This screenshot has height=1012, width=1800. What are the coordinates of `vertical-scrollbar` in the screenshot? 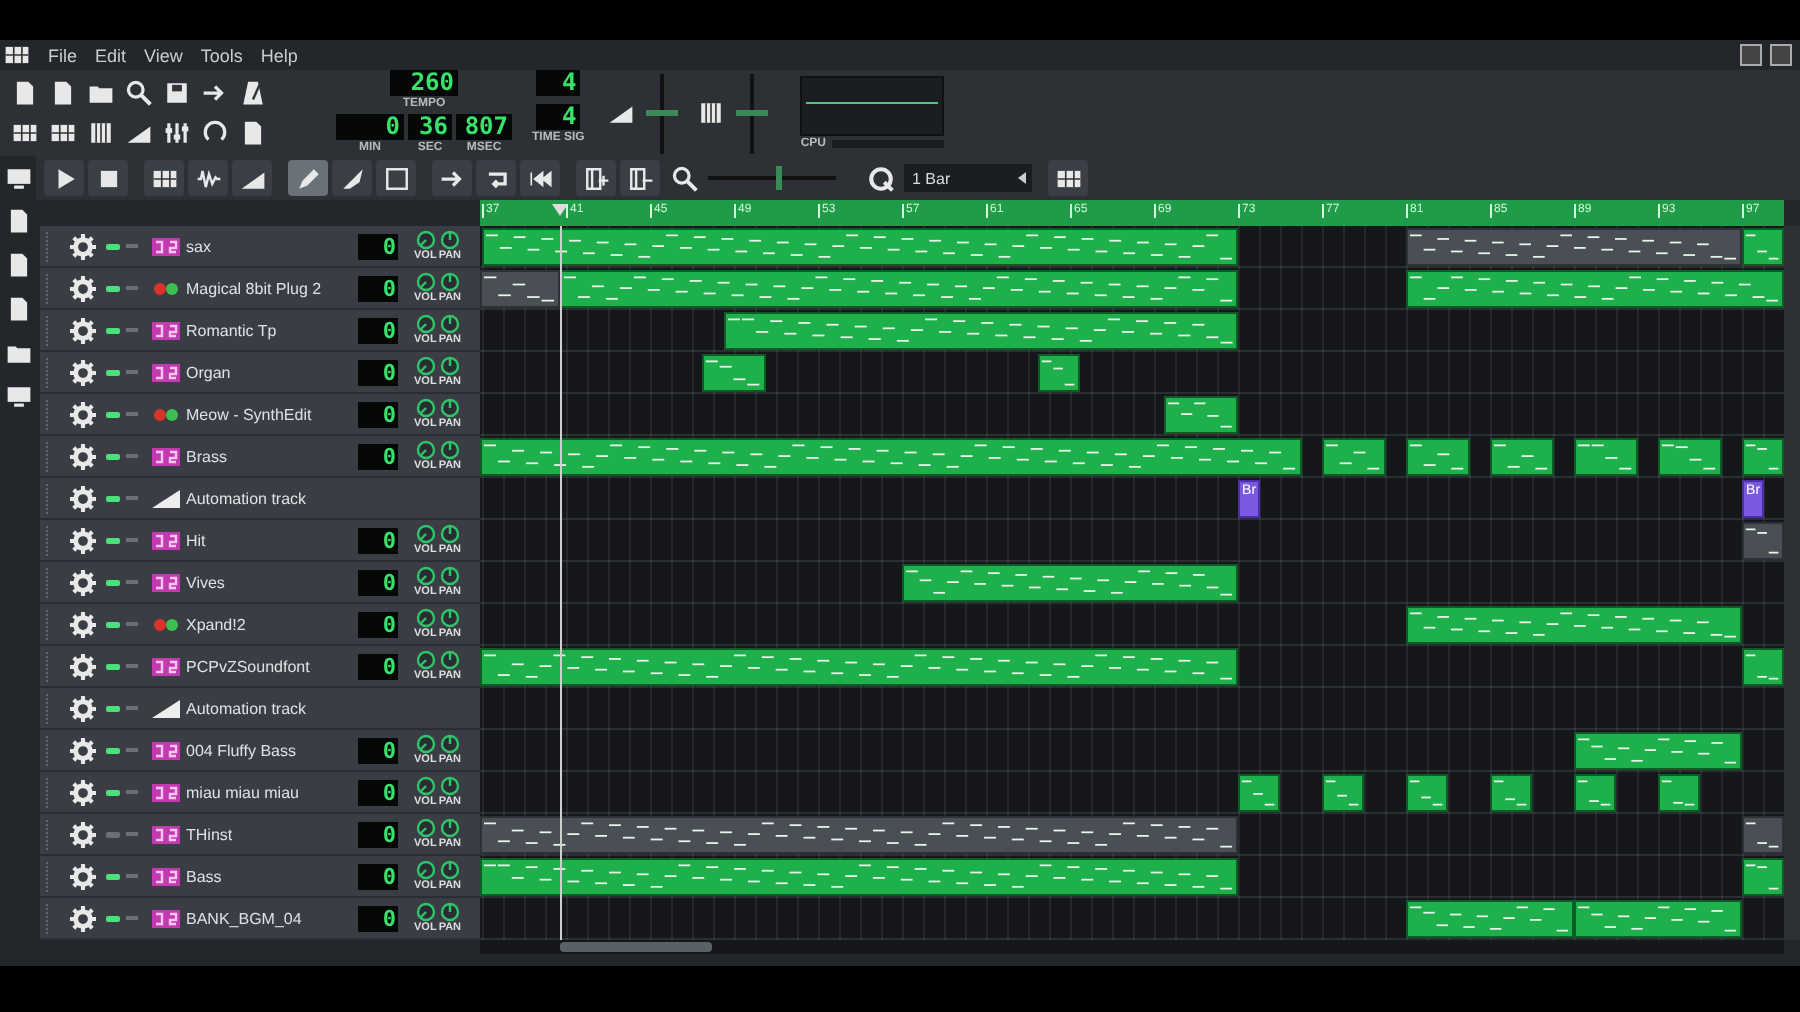 It's located at (1792, 583).